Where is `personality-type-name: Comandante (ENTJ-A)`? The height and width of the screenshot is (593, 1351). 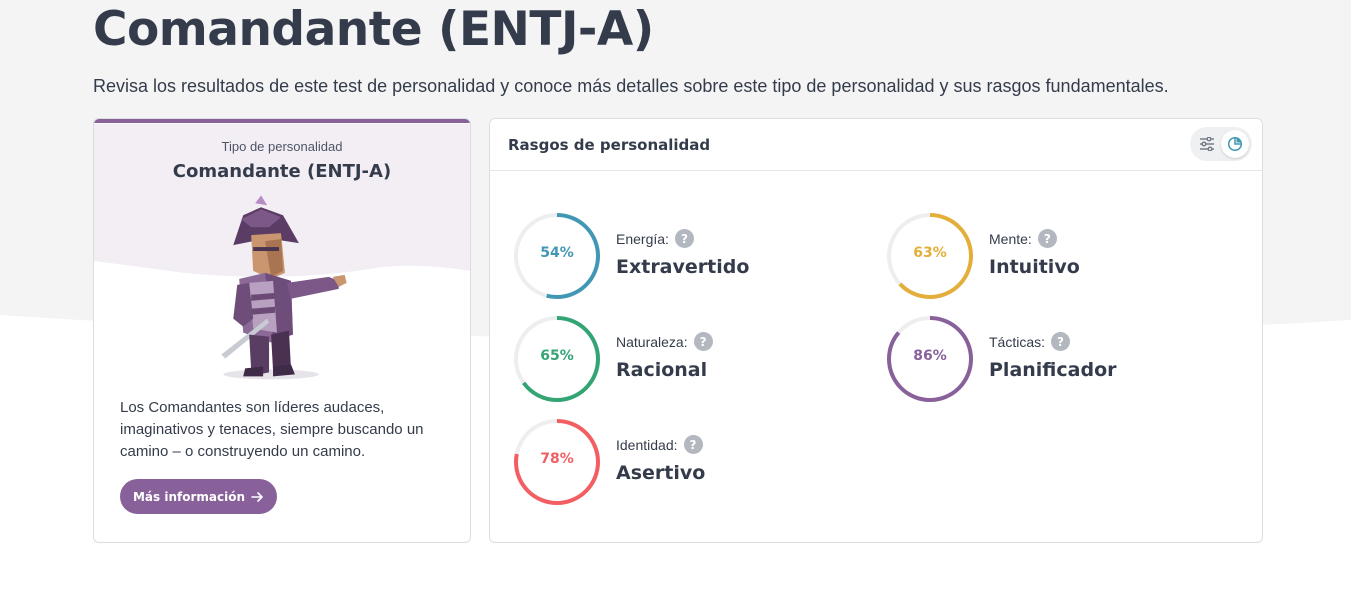 personality-type-name: Comandante (ENTJ-A) is located at coordinates (282, 171).